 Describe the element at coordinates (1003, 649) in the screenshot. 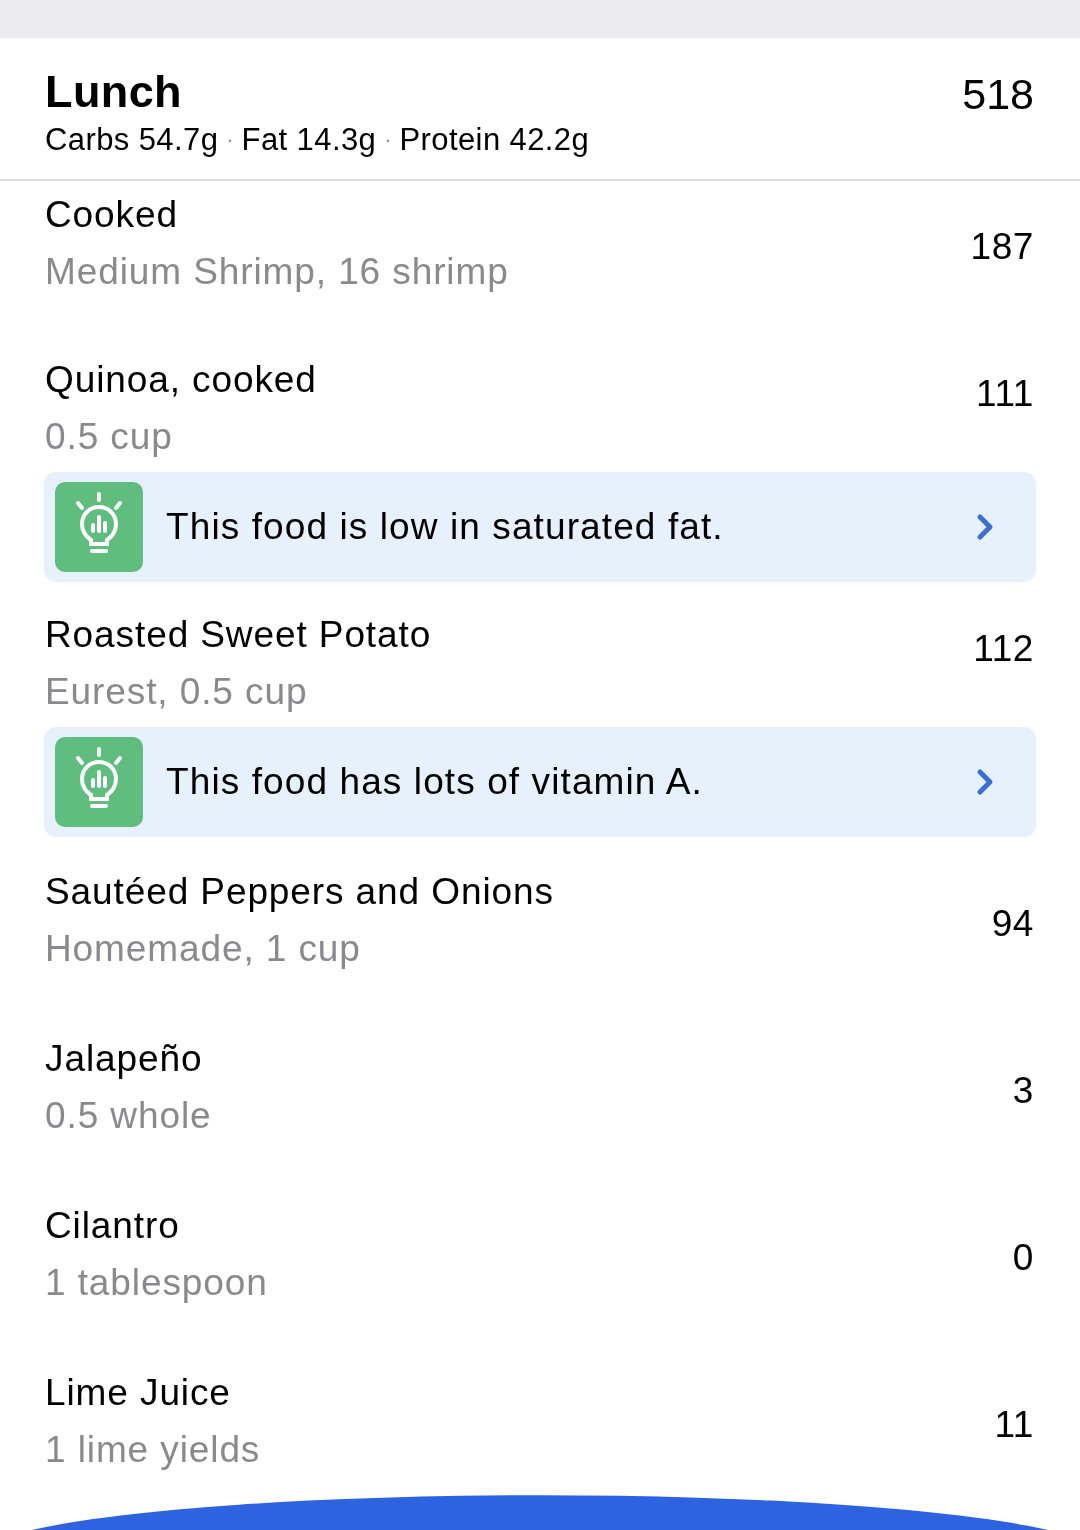

I see `food-calories: 112` at that location.